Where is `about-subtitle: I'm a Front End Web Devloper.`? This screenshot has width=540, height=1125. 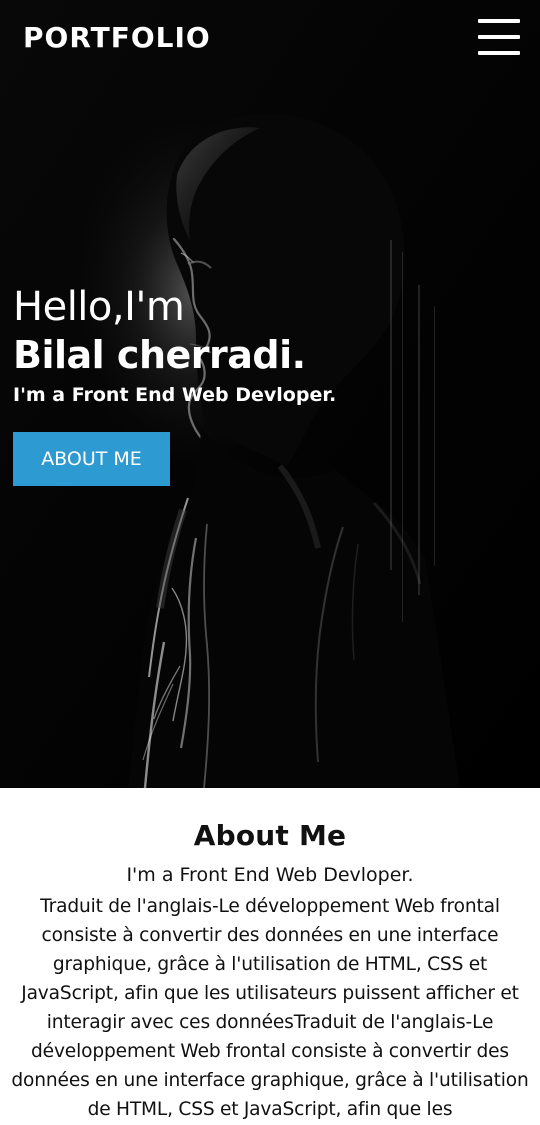 about-subtitle: I'm a Front End Web Devloper. is located at coordinates (270, 875).